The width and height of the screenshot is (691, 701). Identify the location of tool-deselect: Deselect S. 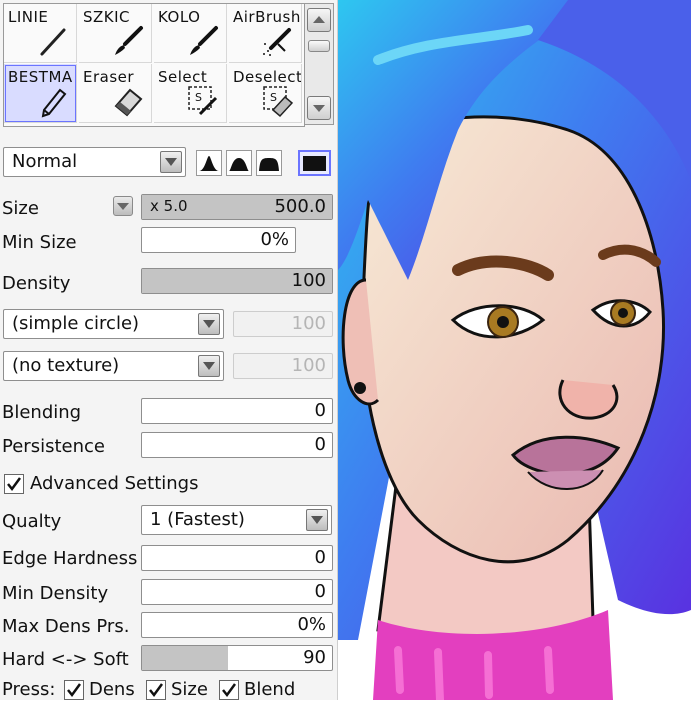
(265, 93).